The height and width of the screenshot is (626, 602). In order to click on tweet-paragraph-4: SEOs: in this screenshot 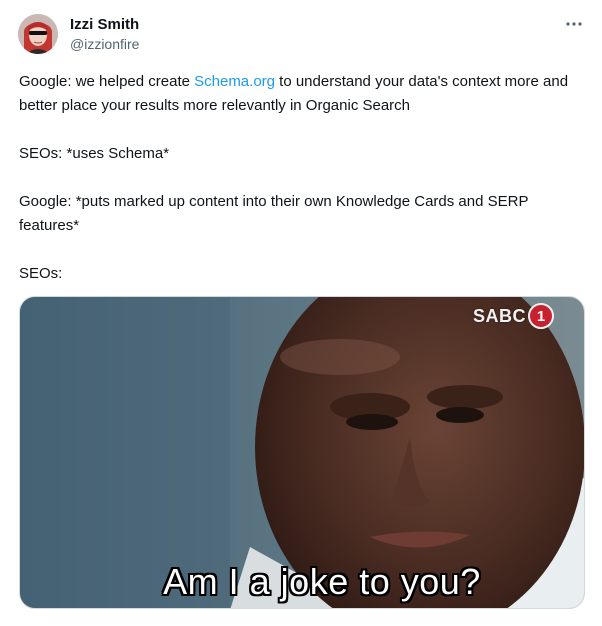, I will do `click(41, 273)`.